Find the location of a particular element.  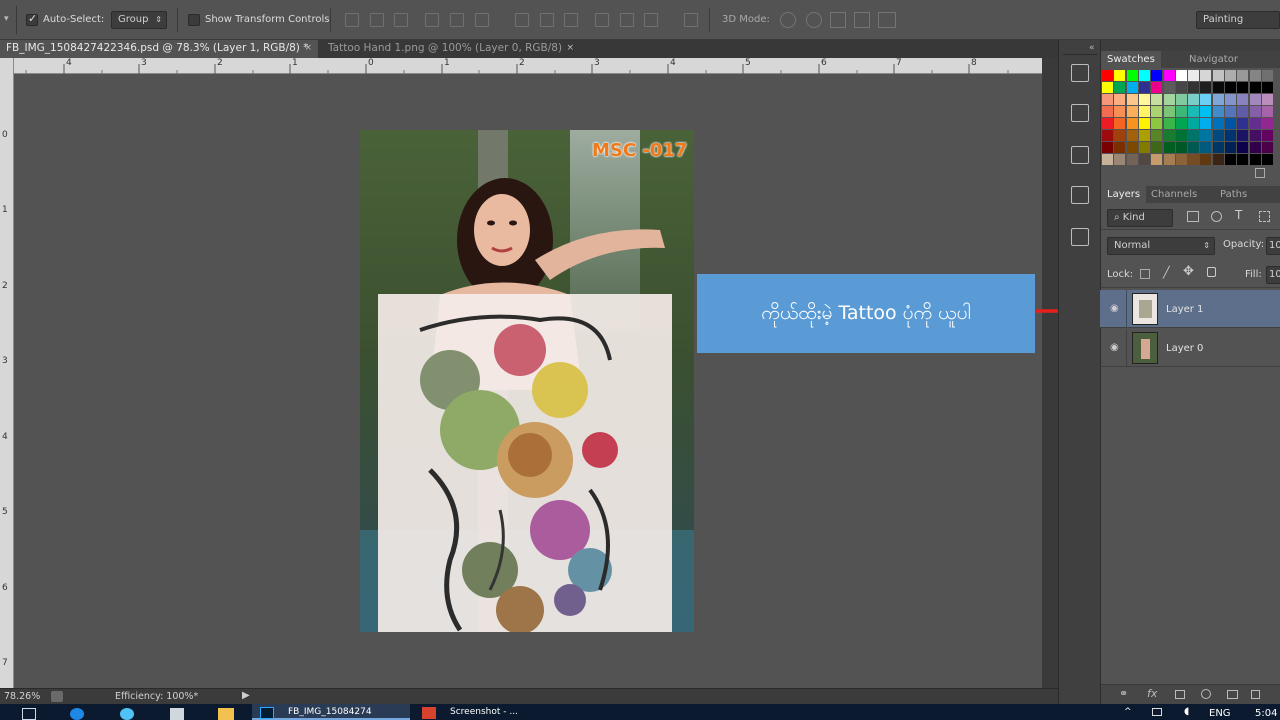

layer-name: Layer 1 is located at coordinates (1184, 309).